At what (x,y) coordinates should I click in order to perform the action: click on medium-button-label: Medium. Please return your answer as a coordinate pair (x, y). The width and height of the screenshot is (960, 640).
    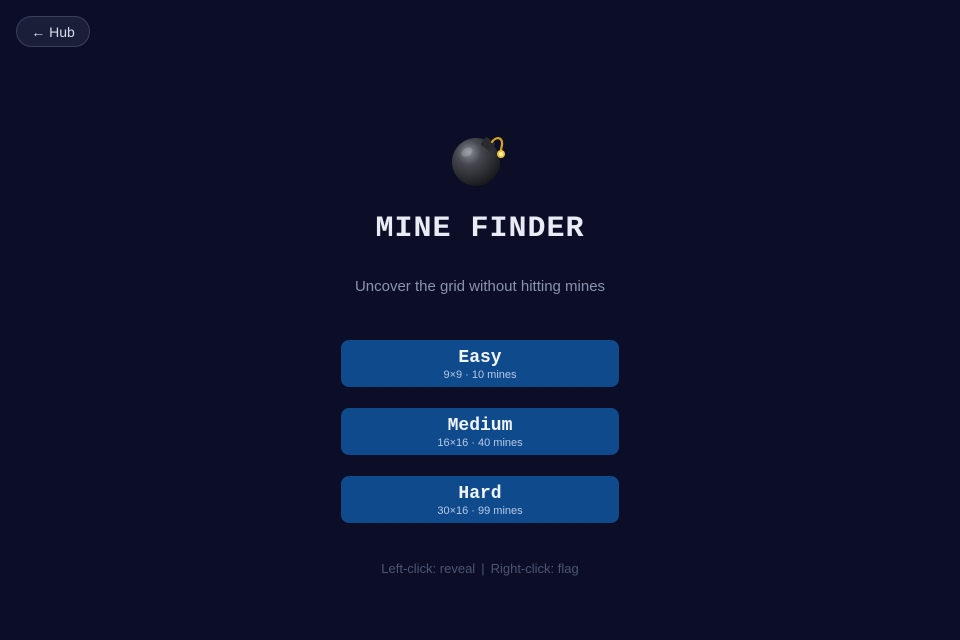
    Looking at the image, I should click on (480, 425).